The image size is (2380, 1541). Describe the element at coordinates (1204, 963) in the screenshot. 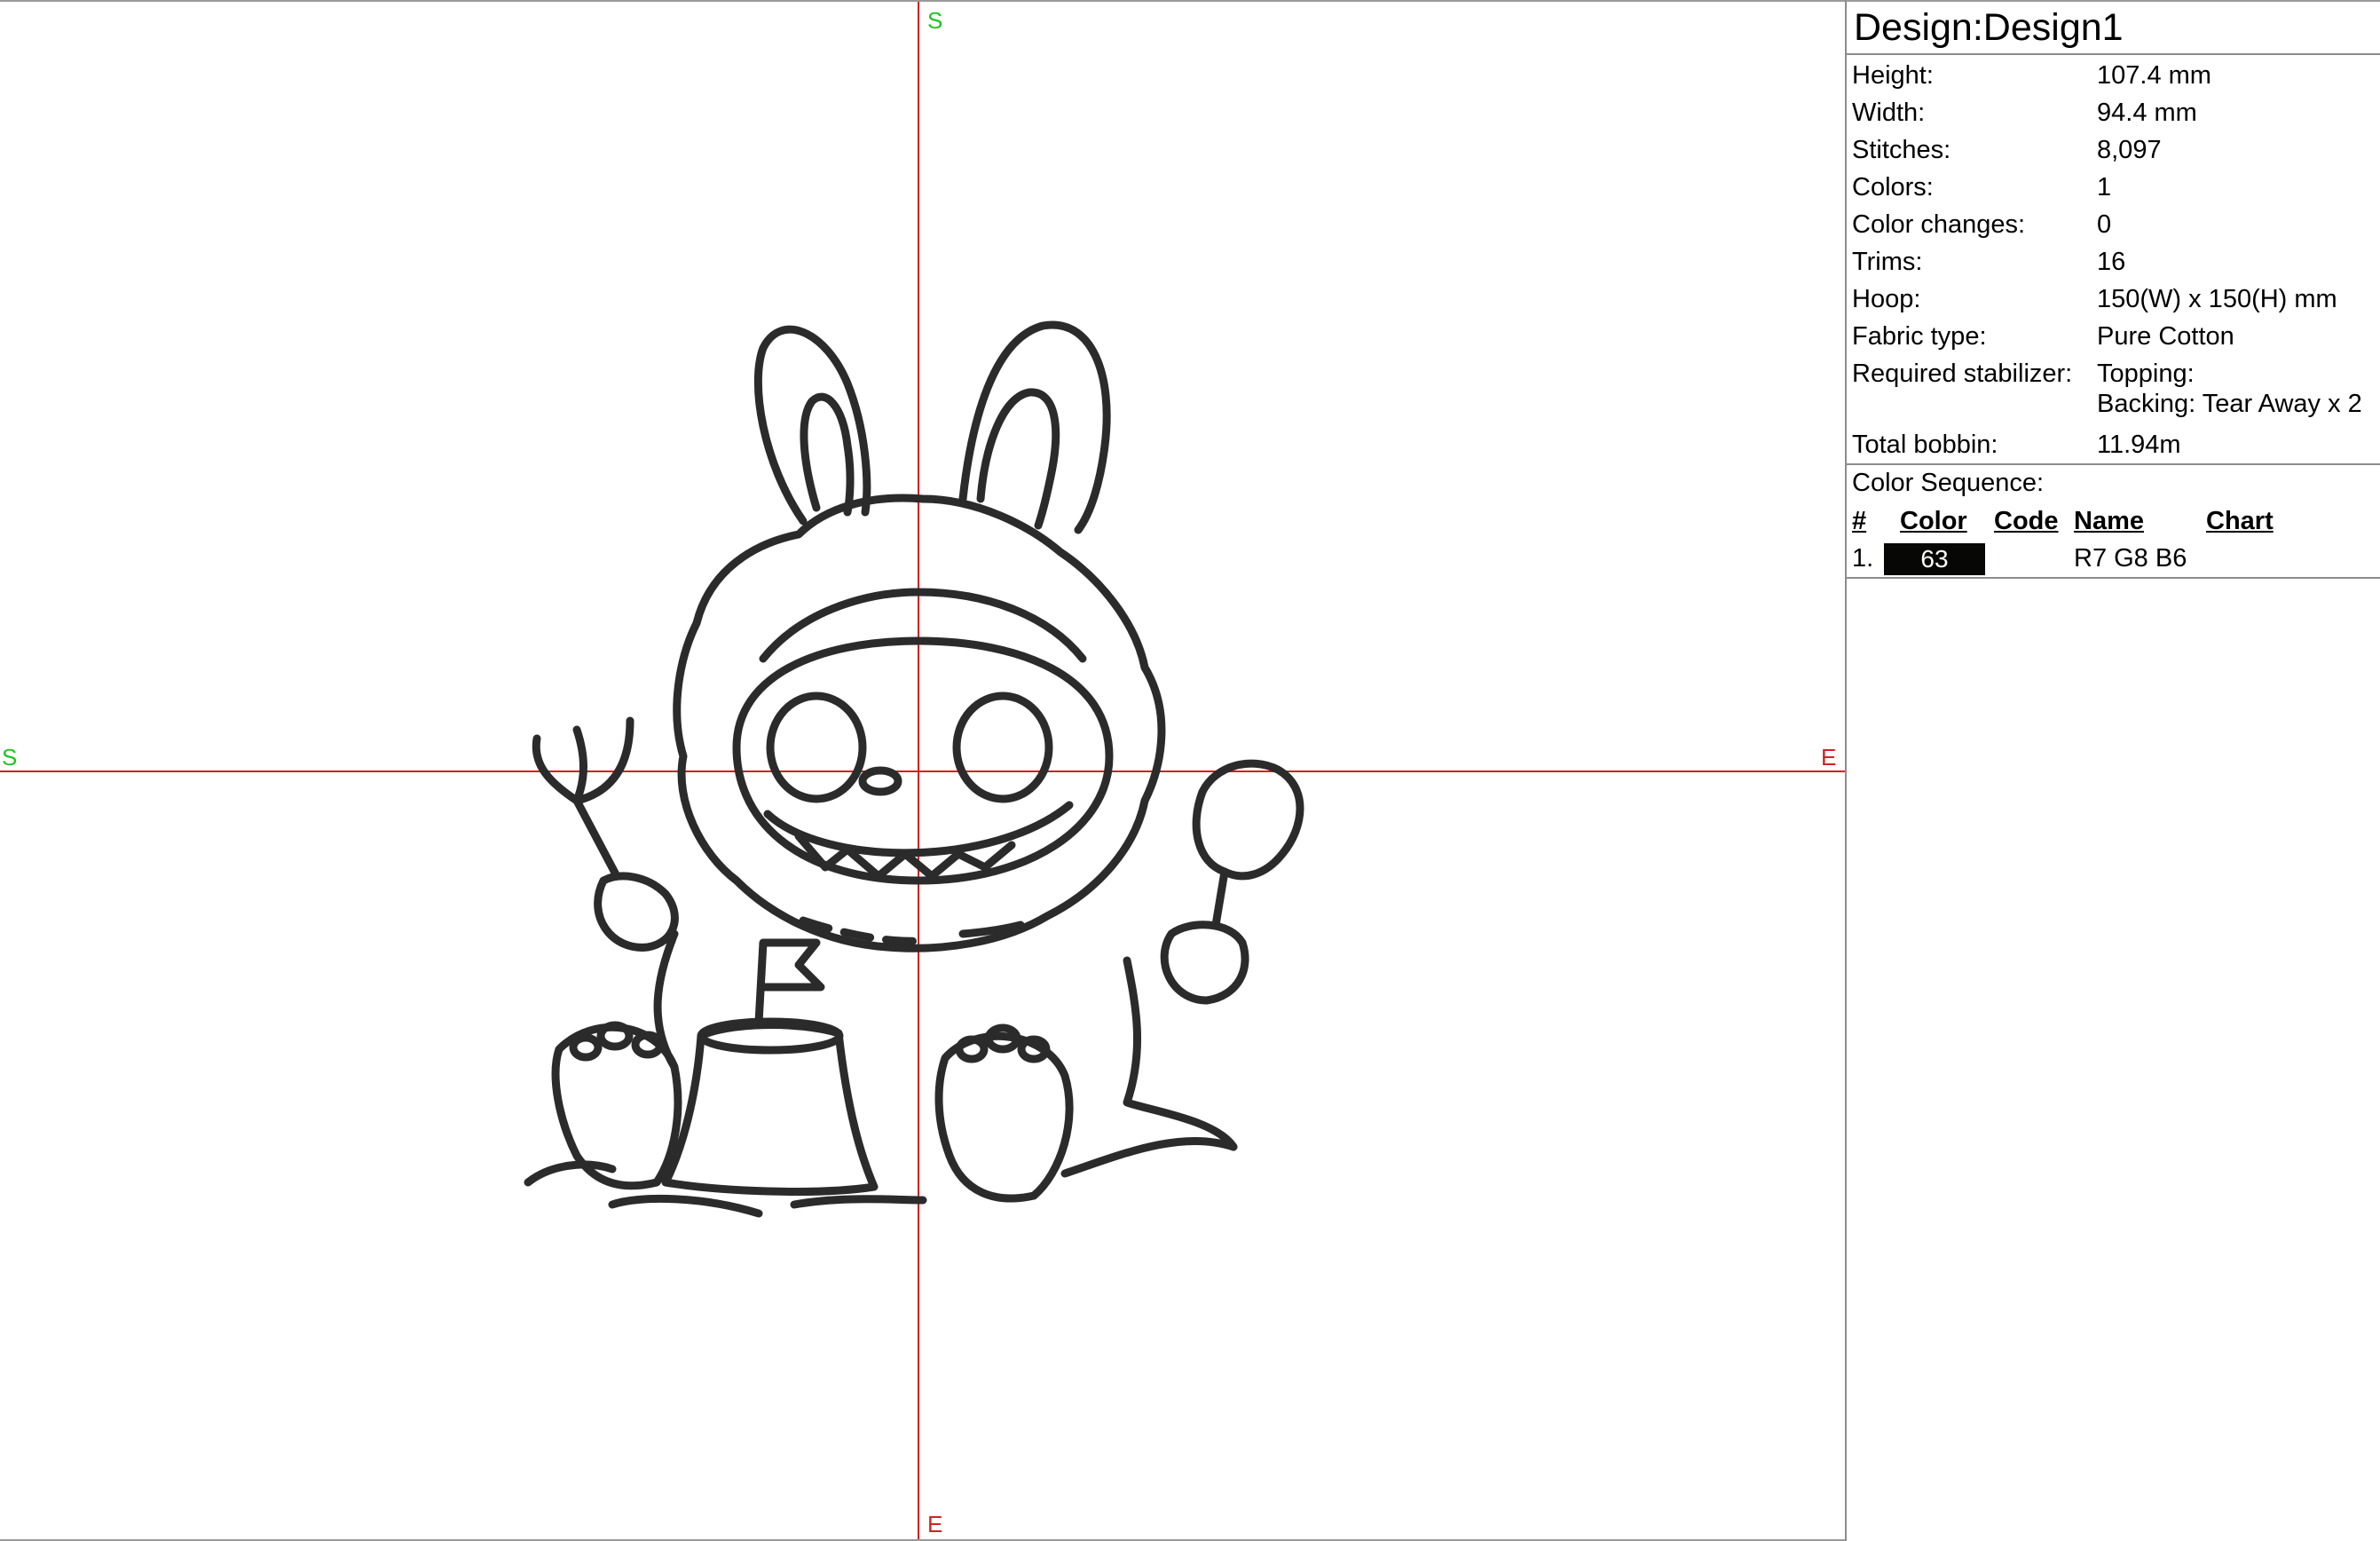

I see `right-hand` at that location.